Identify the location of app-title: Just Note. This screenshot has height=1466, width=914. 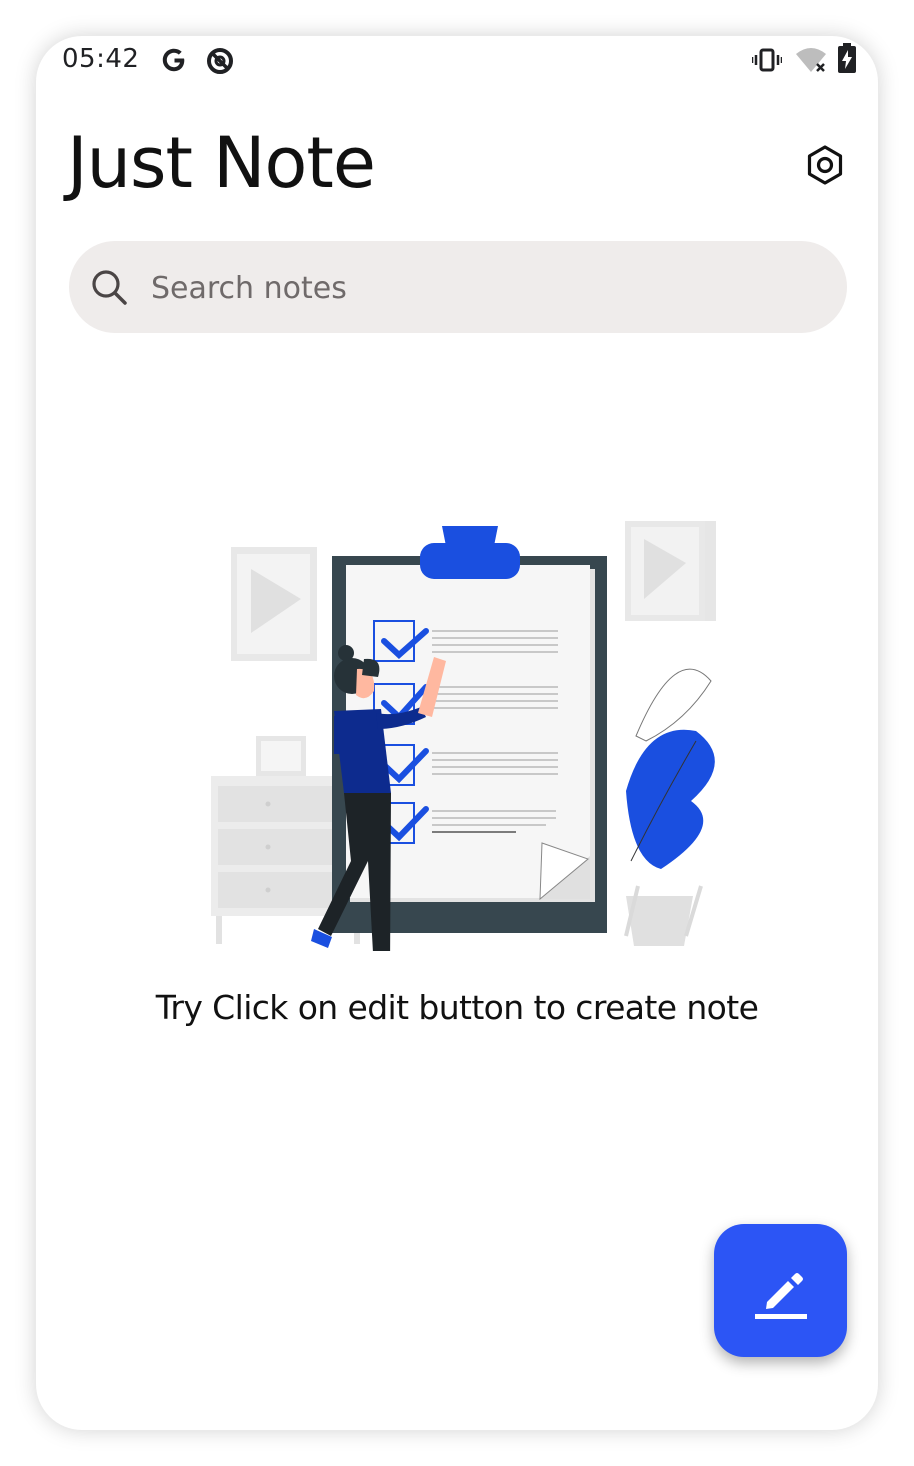
(221, 163).